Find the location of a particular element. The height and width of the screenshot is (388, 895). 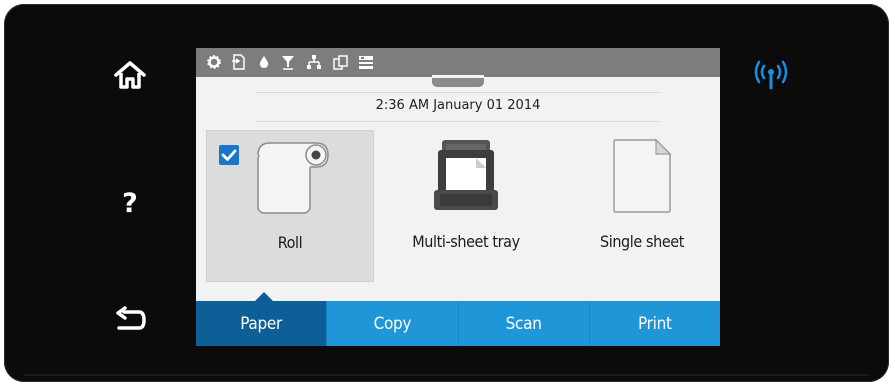

document-icon is located at coordinates (238, 62).